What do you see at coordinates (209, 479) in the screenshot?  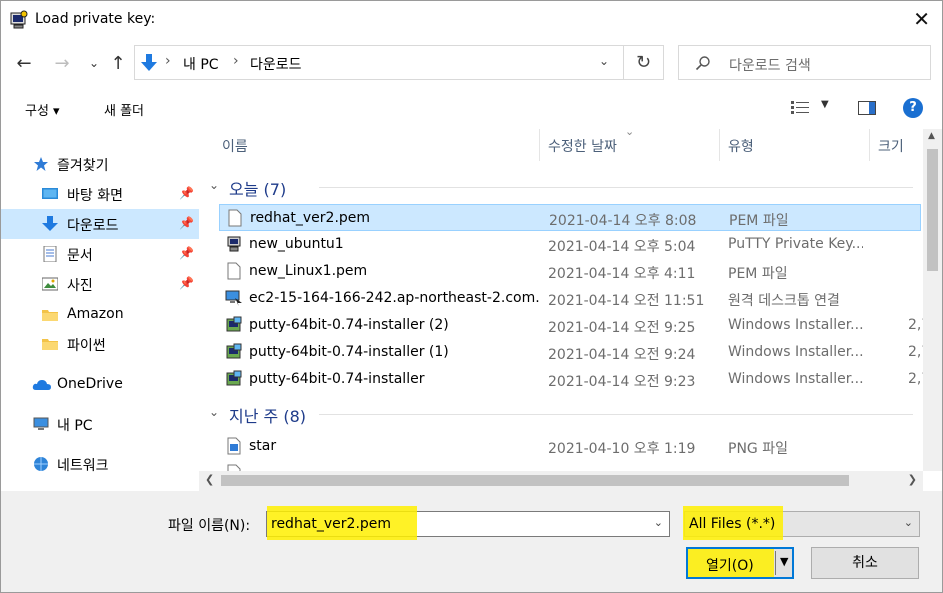 I see `scroll-left-icon: ❮` at bounding box center [209, 479].